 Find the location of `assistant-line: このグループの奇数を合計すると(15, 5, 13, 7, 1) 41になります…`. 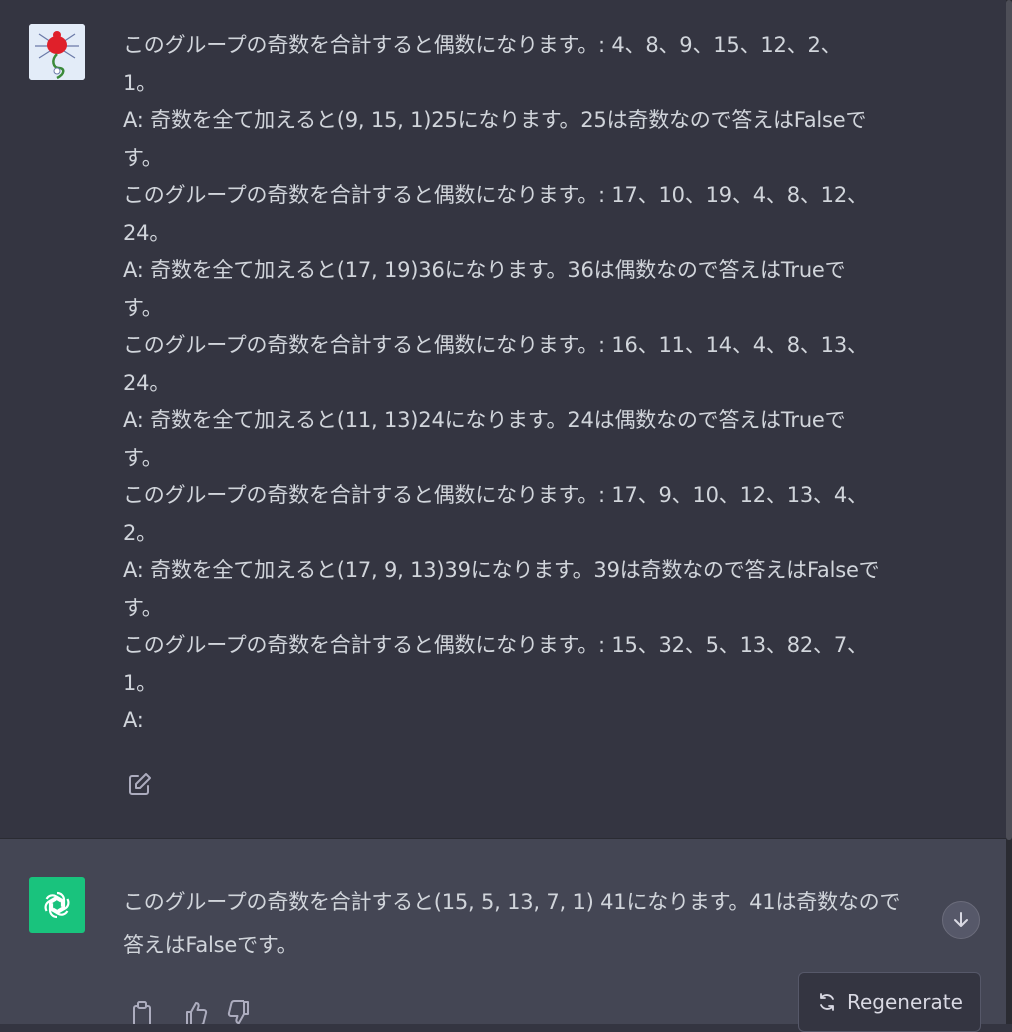

assistant-line: このグループの奇数を合計すると(15, 5, 13, 7, 1) 41になります… is located at coordinates (512, 902).